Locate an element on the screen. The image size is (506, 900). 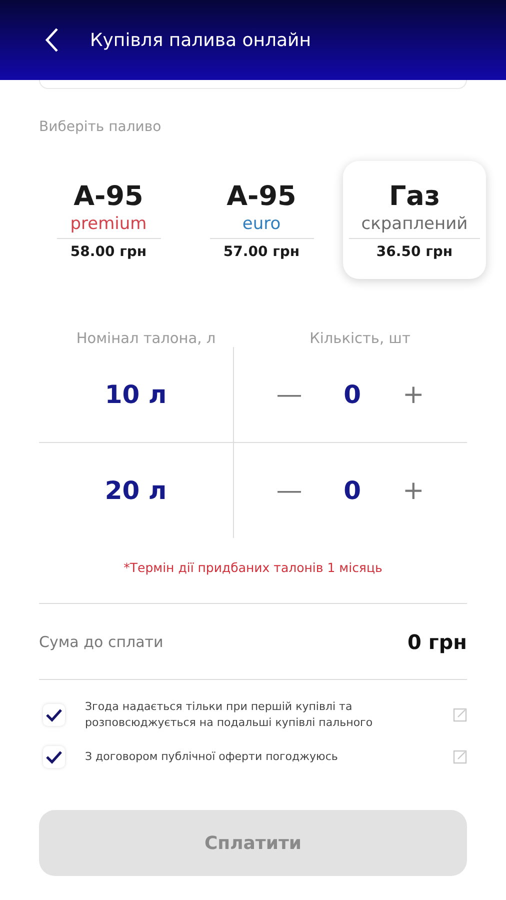
column-header: Номінал талона, л is located at coordinates (146, 339).